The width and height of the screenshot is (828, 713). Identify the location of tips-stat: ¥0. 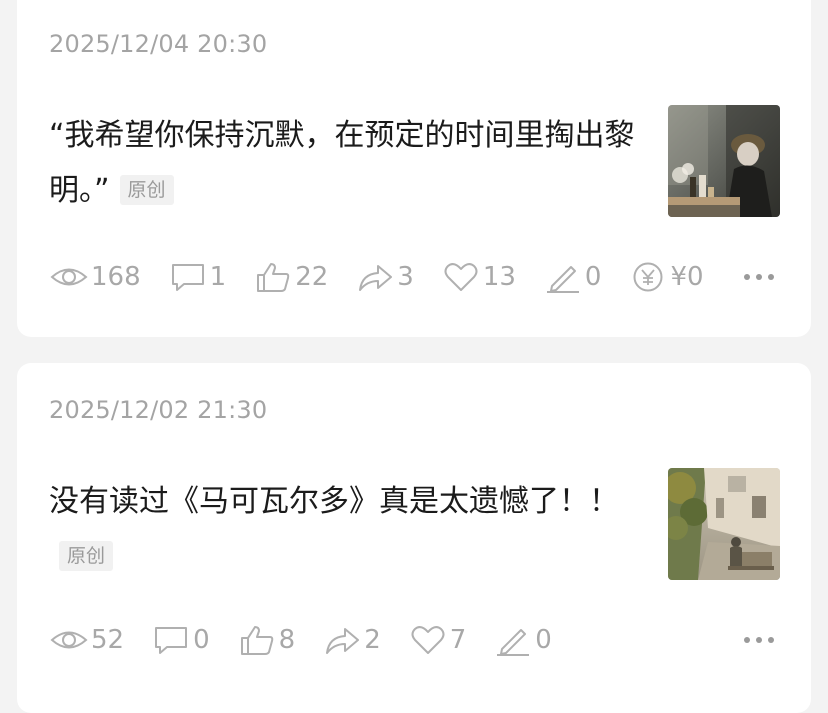
(666, 277).